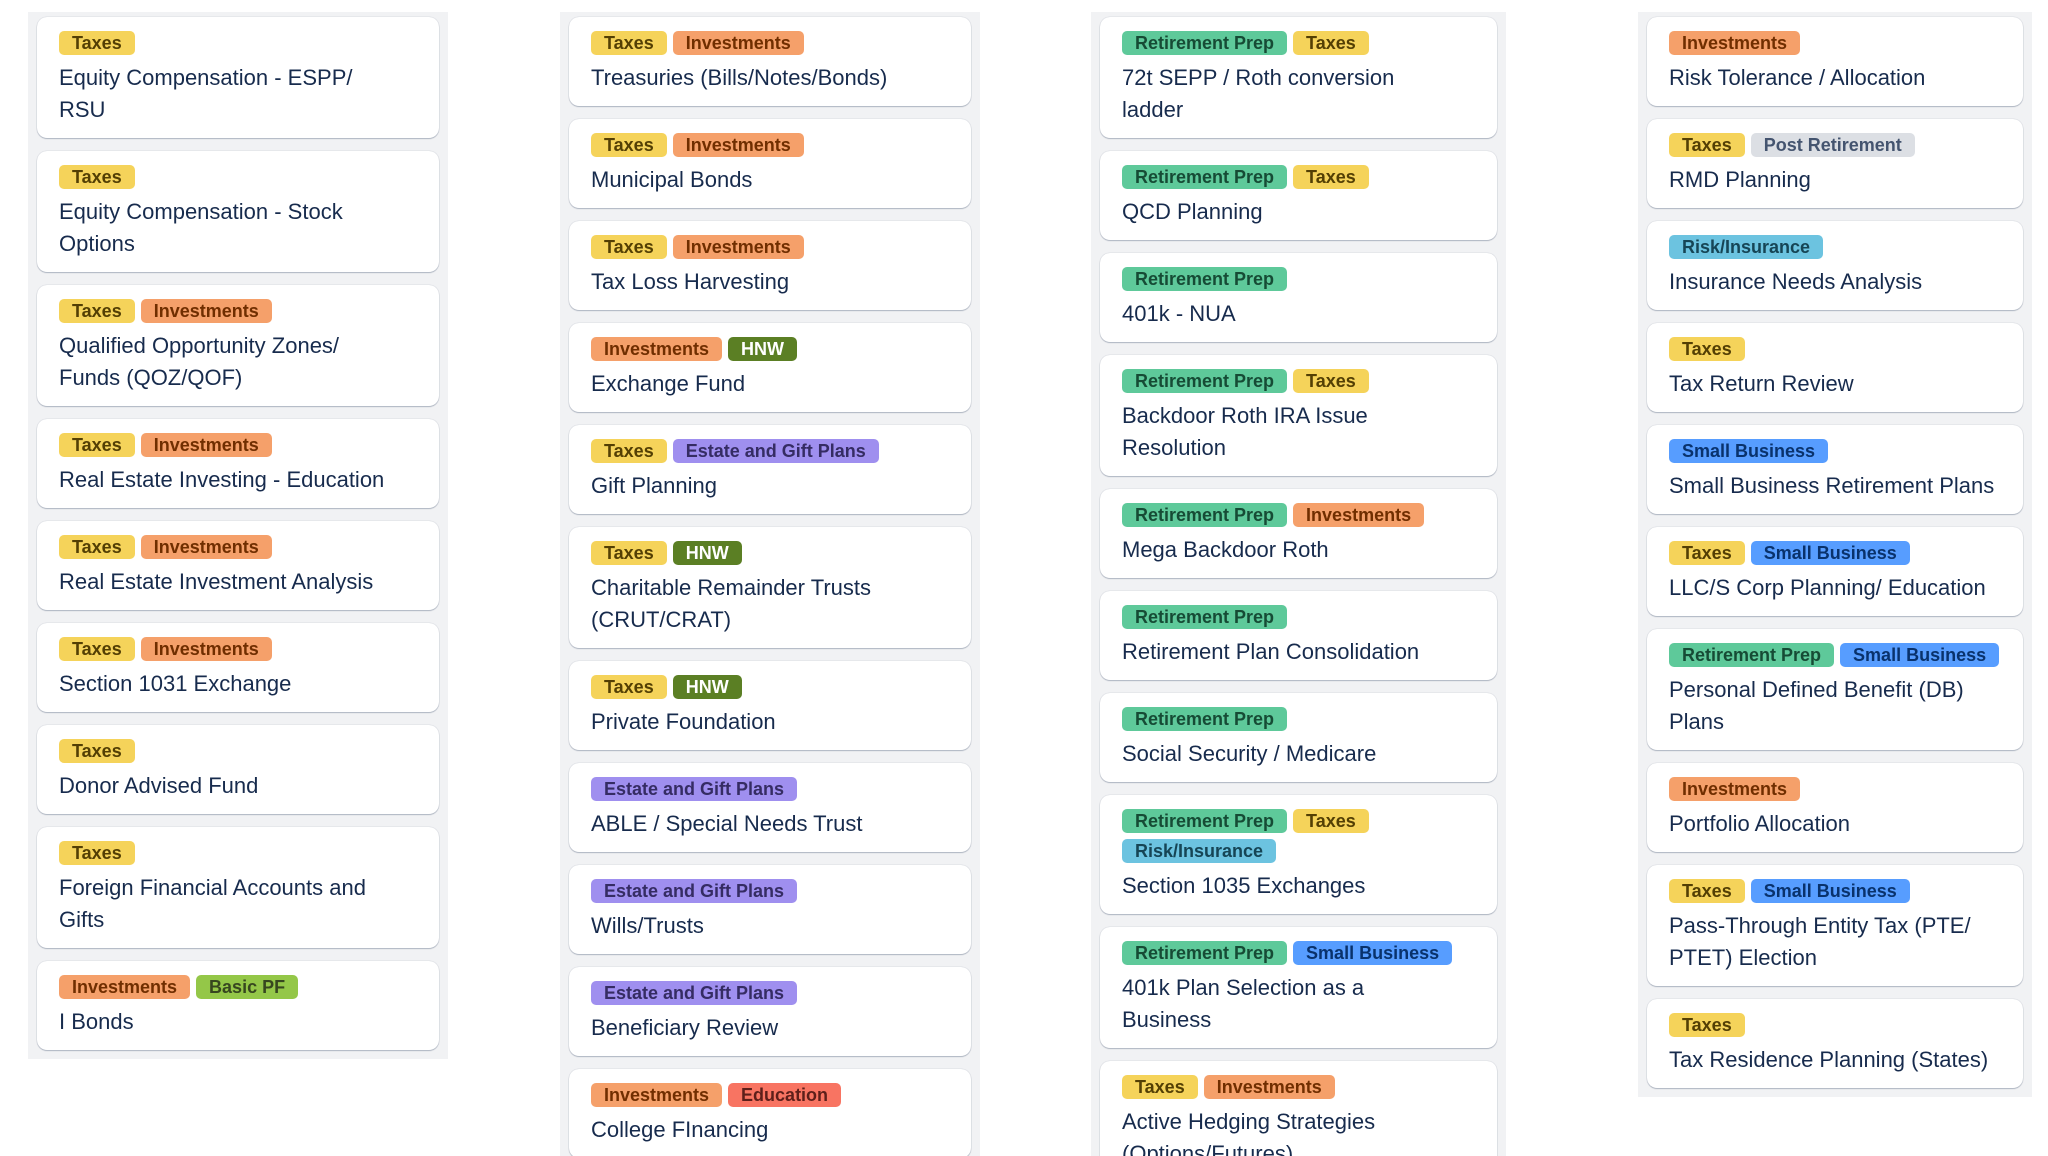  Describe the element at coordinates (1298, 297) in the screenshot. I see `card: Retirement Prep 401k - NUA` at that location.